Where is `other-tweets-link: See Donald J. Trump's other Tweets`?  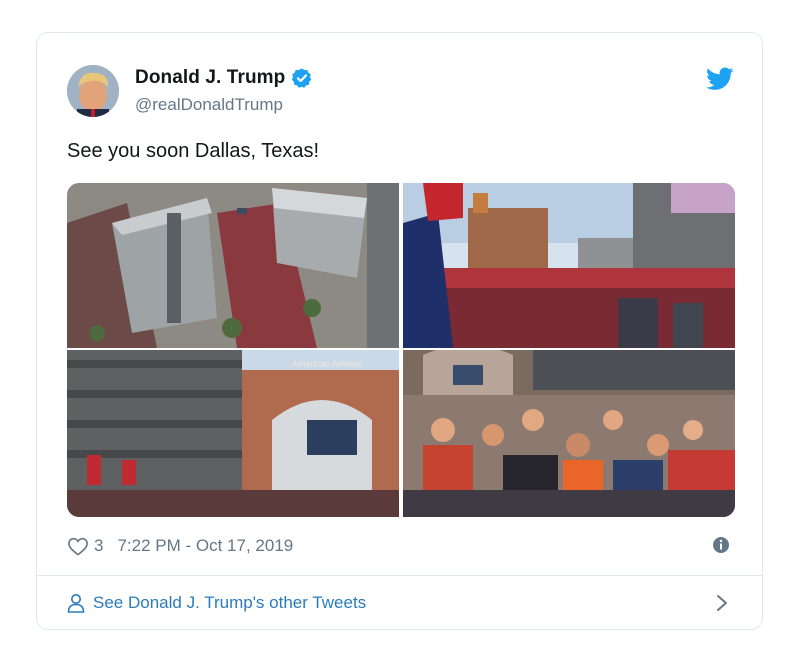
other-tweets-link: See Donald J. Trump's other Tweets is located at coordinates (216, 603).